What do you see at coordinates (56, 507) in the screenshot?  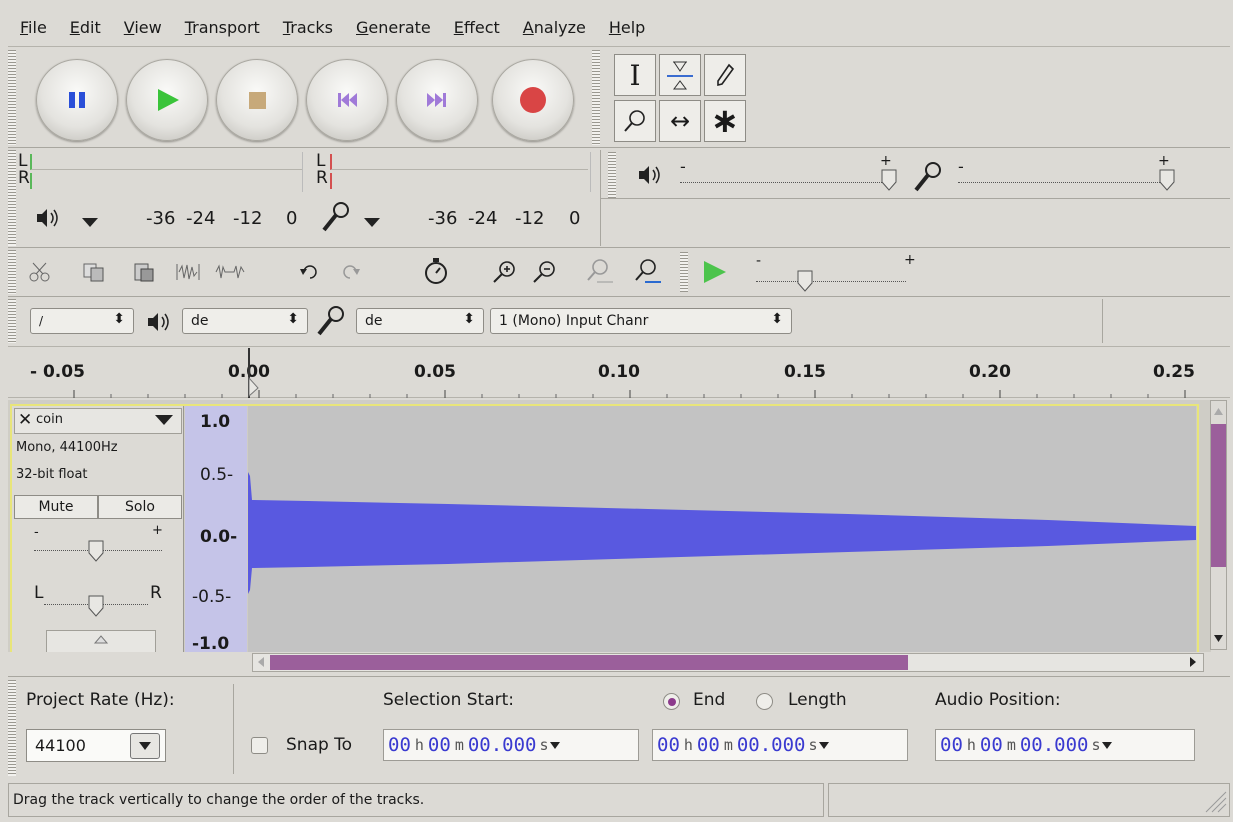 I see `mute-button: Mute` at bounding box center [56, 507].